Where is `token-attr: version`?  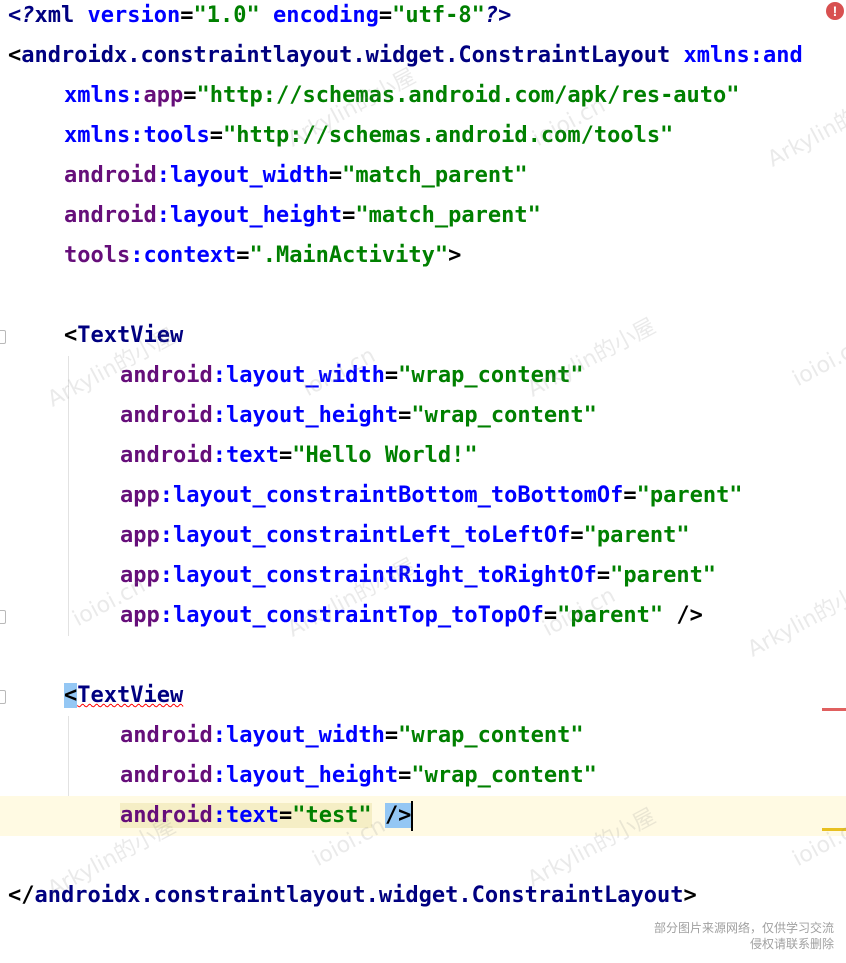 token-attr: version is located at coordinates (134, 15).